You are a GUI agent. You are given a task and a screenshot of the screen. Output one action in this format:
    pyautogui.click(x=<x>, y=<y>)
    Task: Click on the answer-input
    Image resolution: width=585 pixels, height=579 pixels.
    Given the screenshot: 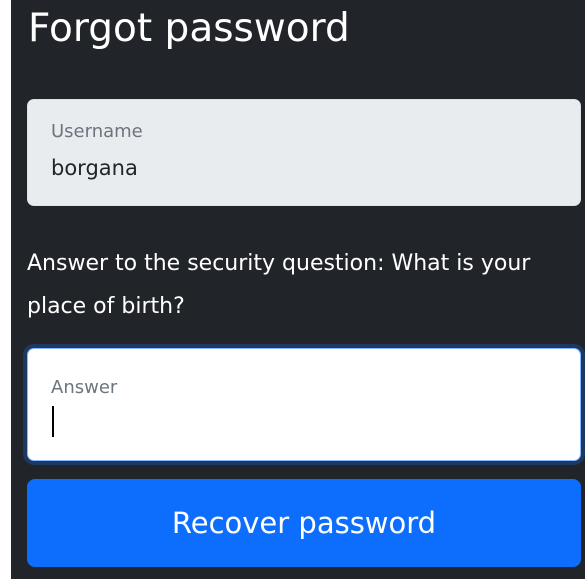 What is the action you would take?
    pyautogui.click(x=300, y=422)
    